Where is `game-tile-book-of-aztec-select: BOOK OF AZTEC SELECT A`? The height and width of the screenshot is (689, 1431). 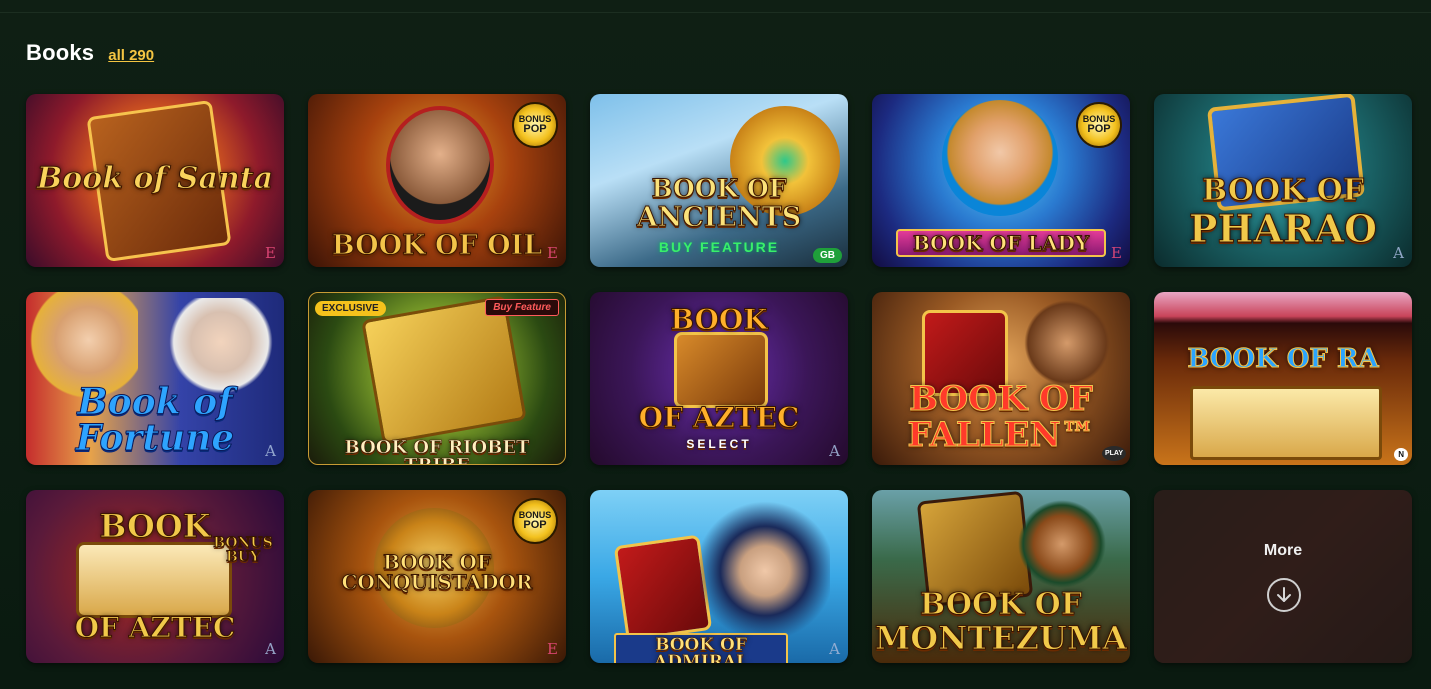
game-tile-book-of-aztec-select: BOOK OF AZTEC SELECT A is located at coordinates (719, 378).